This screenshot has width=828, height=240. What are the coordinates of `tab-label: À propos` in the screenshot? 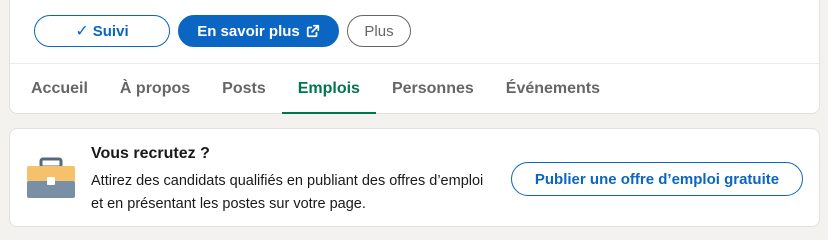 It's located at (155, 88).